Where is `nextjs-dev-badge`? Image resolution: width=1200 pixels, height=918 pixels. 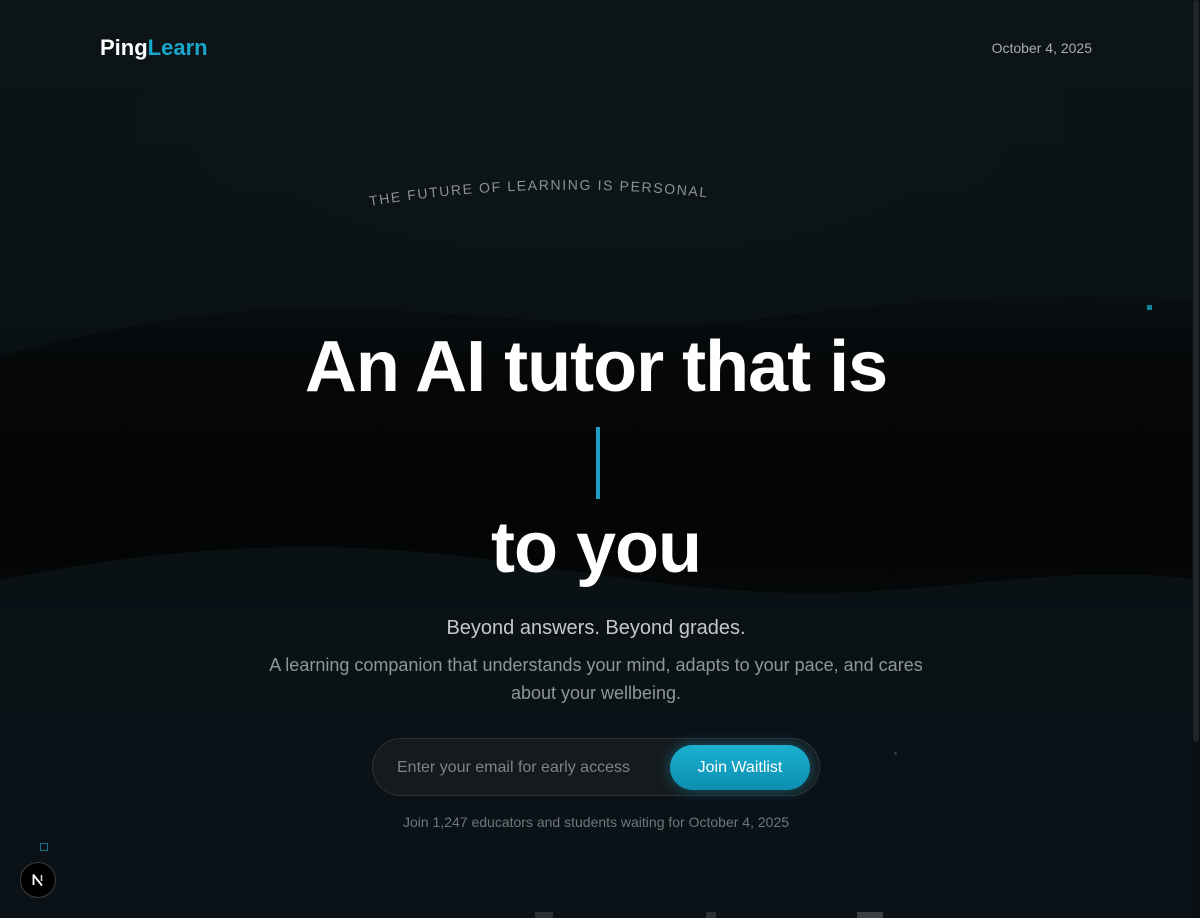
nextjs-dev-badge is located at coordinates (38, 880).